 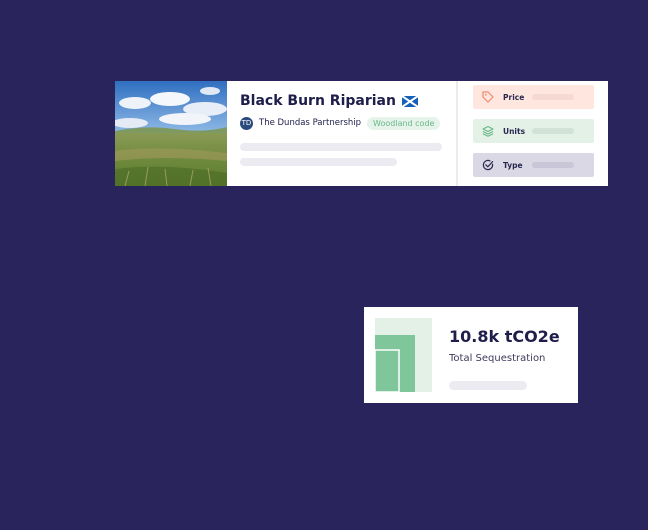 I want to click on tag-icon, so click(x=488, y=97).